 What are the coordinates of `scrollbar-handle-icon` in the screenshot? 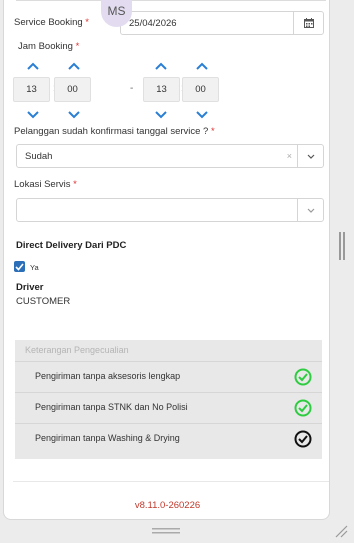 It's located at (342, 246).